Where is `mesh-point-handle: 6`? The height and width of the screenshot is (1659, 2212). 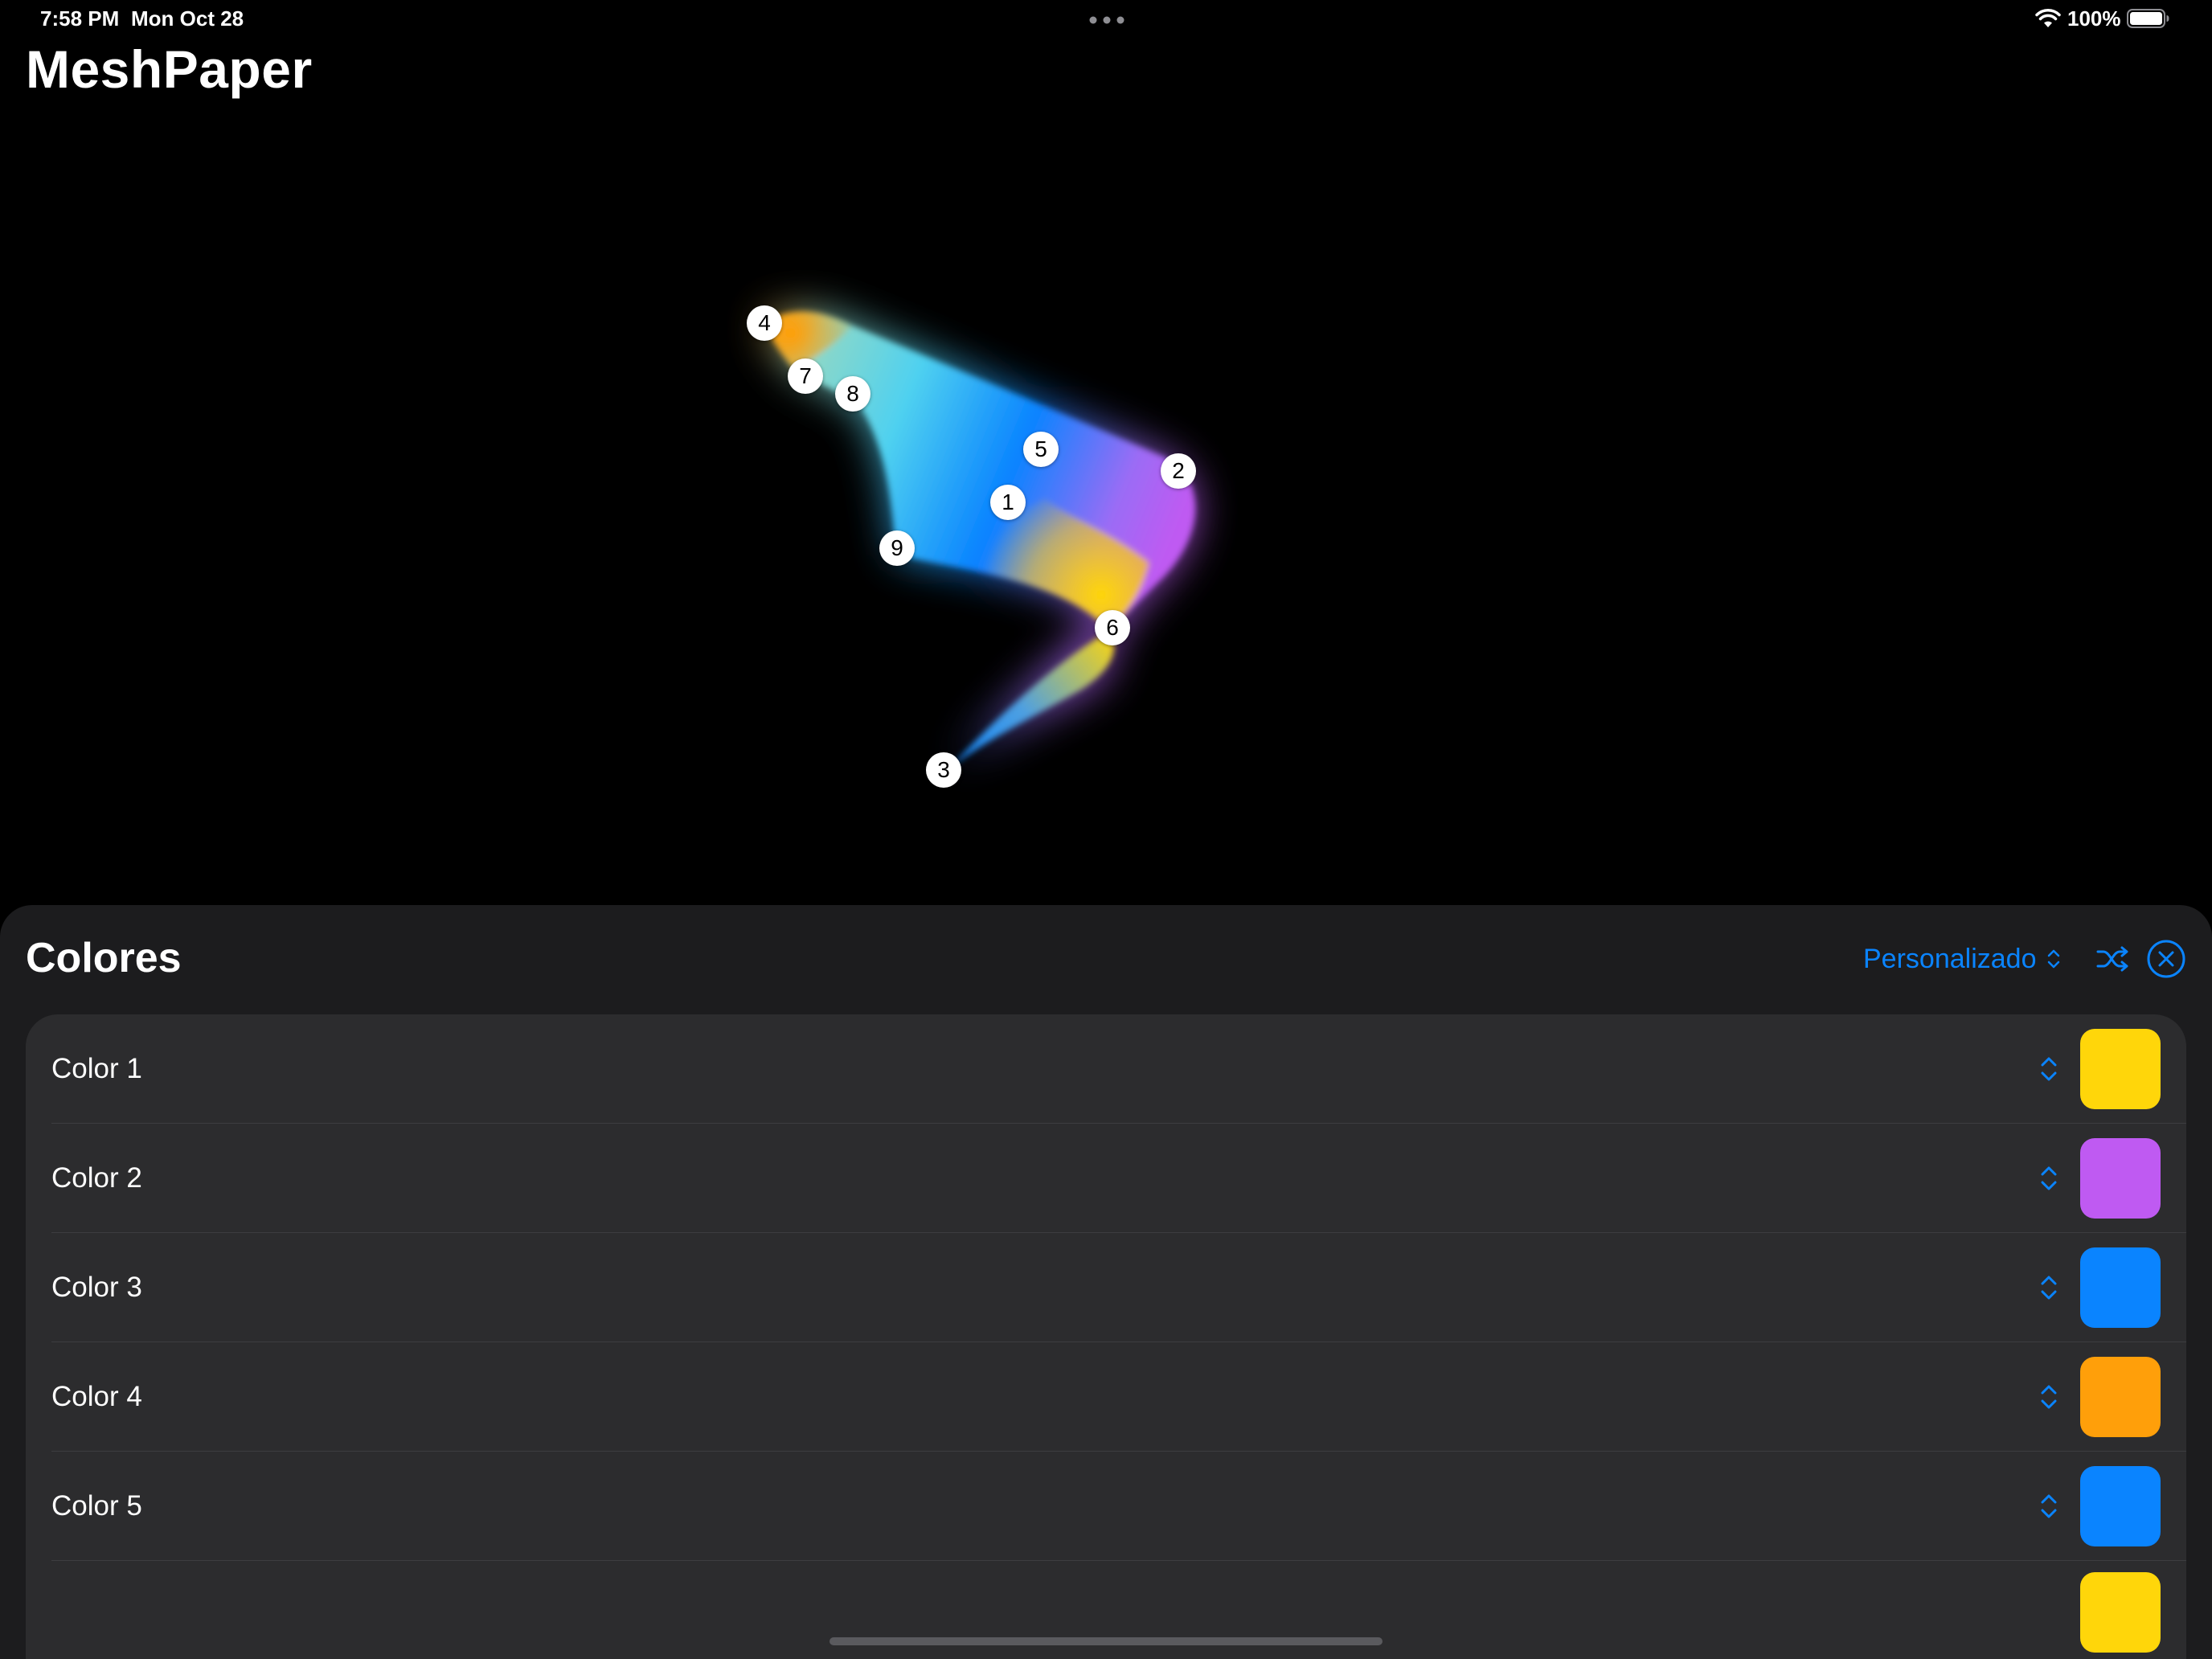
mesh-point-handle: 6 is located at coordinates (1112, 627).